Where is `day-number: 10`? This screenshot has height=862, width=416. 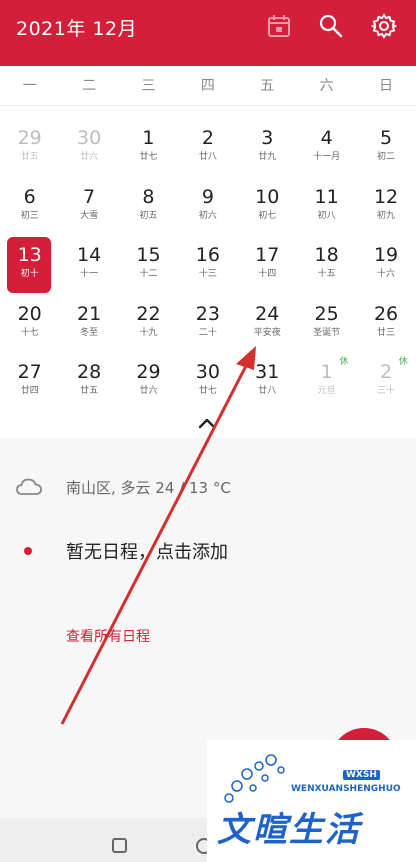
day-number: 10 is located at coordinates (267, 196).